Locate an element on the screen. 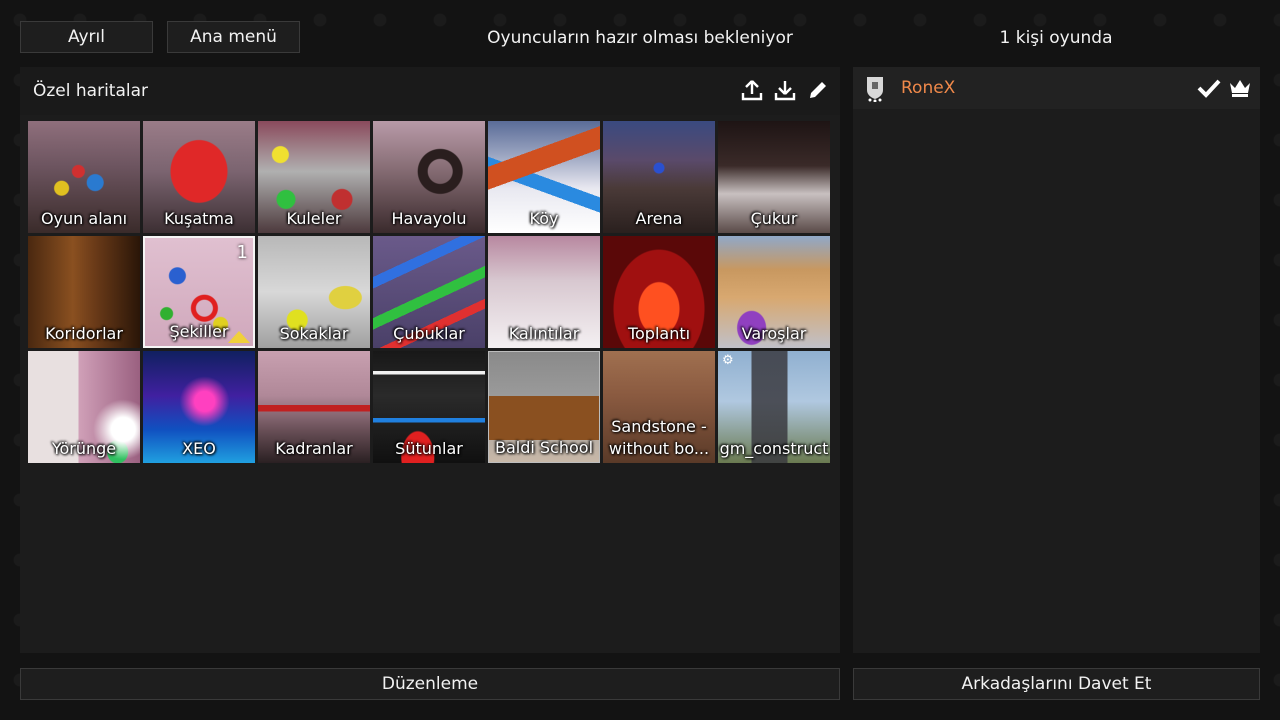 The height and width of the screenshot is (720, 1280). players-in-game-count: 1 kişi oyunda is located at coordinates (1056, 38).